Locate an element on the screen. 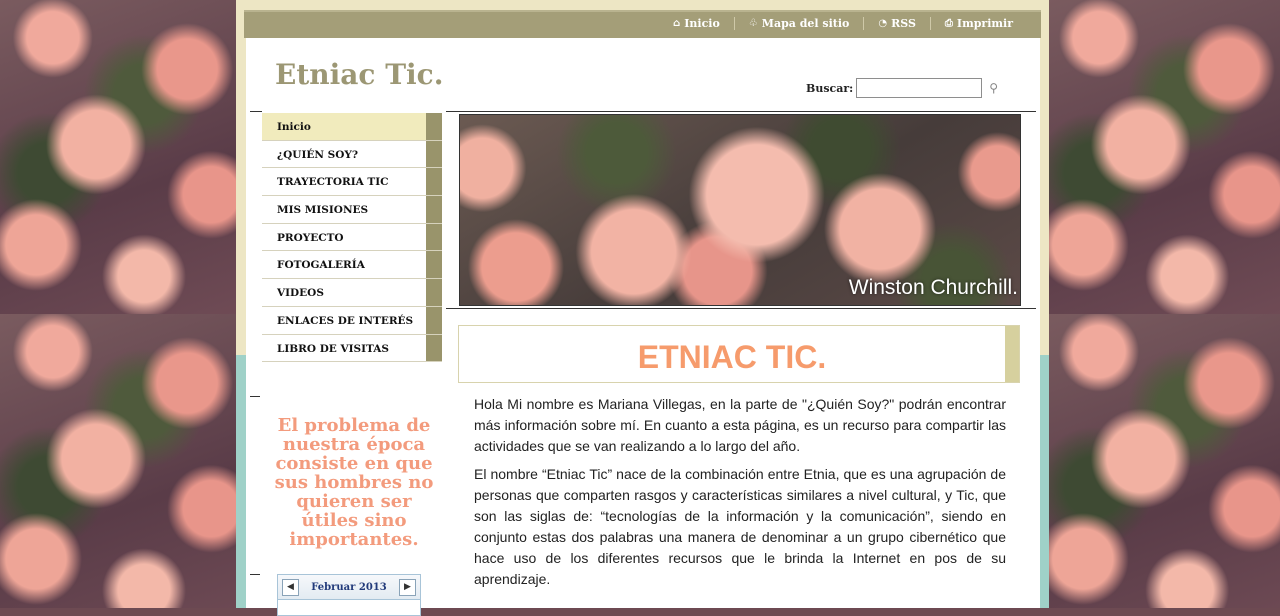 This screenshot has height=616, width=1280. rss-icon: ◔ is located at coordinates (883, 23).